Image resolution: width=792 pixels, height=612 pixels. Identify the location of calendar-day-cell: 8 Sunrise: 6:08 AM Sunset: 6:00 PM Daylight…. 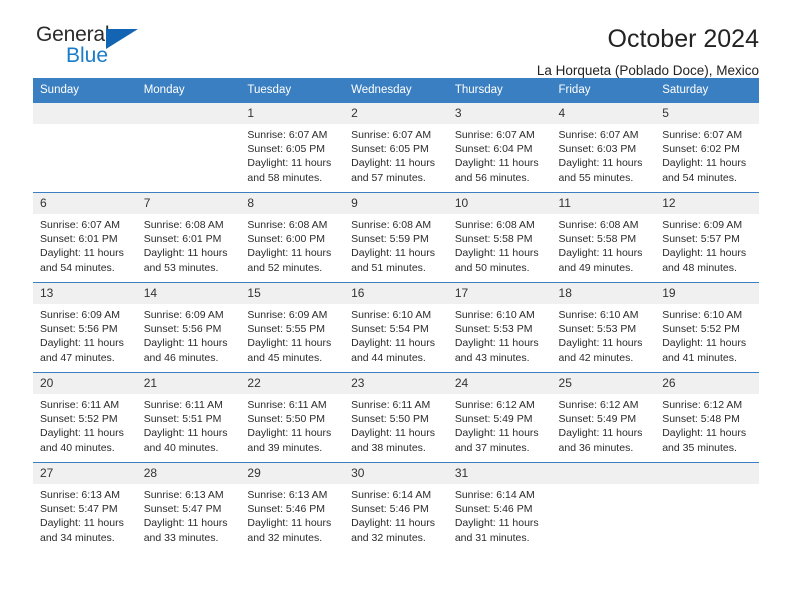
(292, 237).